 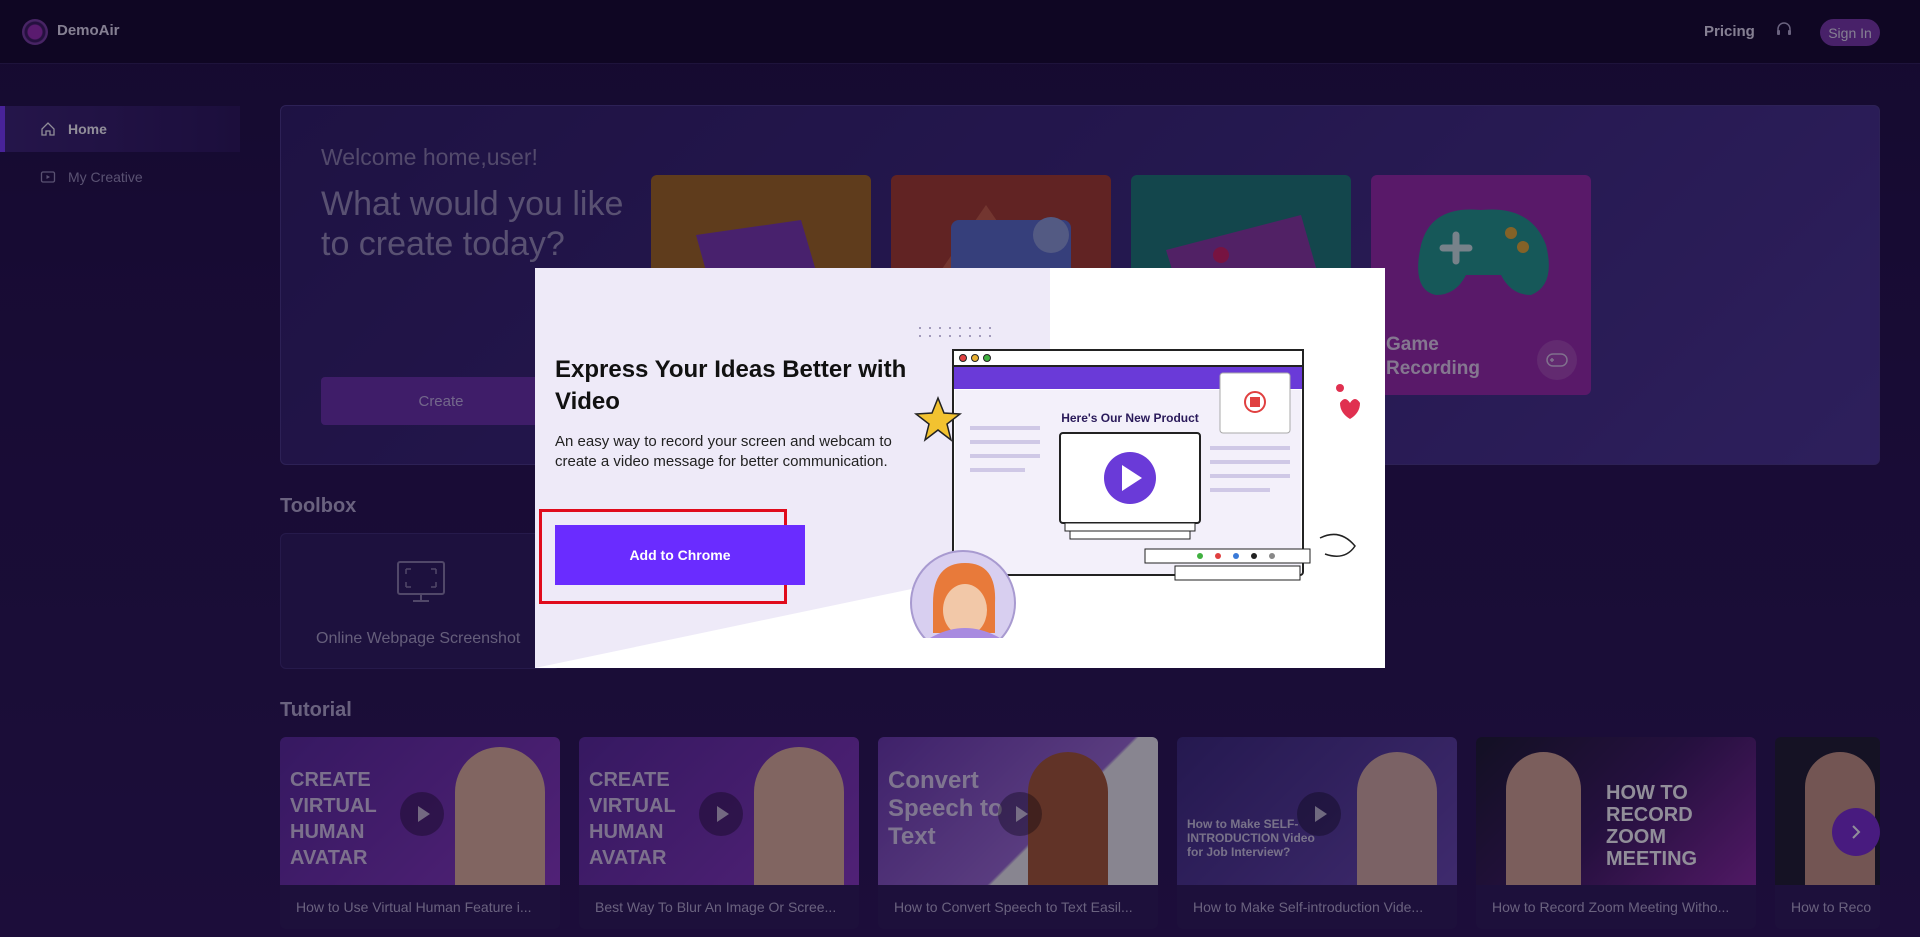 I want to click on modal-title: Express Your Ideas Better with Video, so click(x=731, y=385).